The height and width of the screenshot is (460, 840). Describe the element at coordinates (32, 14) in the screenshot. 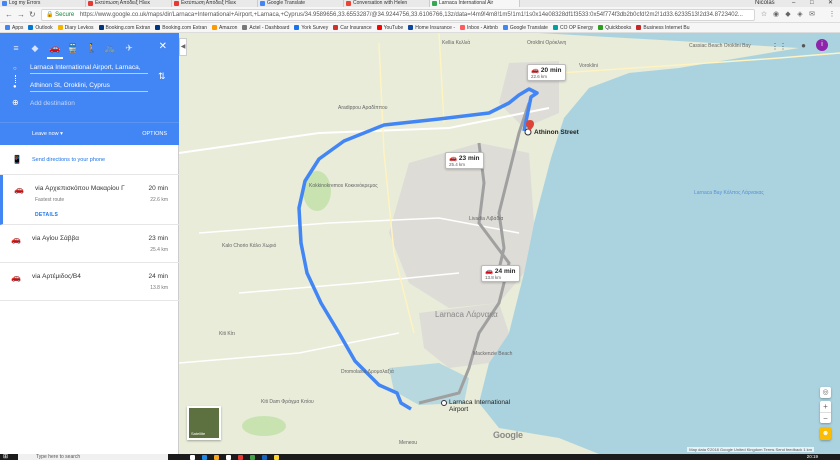

I see `reload-icon: ↻` at that location.